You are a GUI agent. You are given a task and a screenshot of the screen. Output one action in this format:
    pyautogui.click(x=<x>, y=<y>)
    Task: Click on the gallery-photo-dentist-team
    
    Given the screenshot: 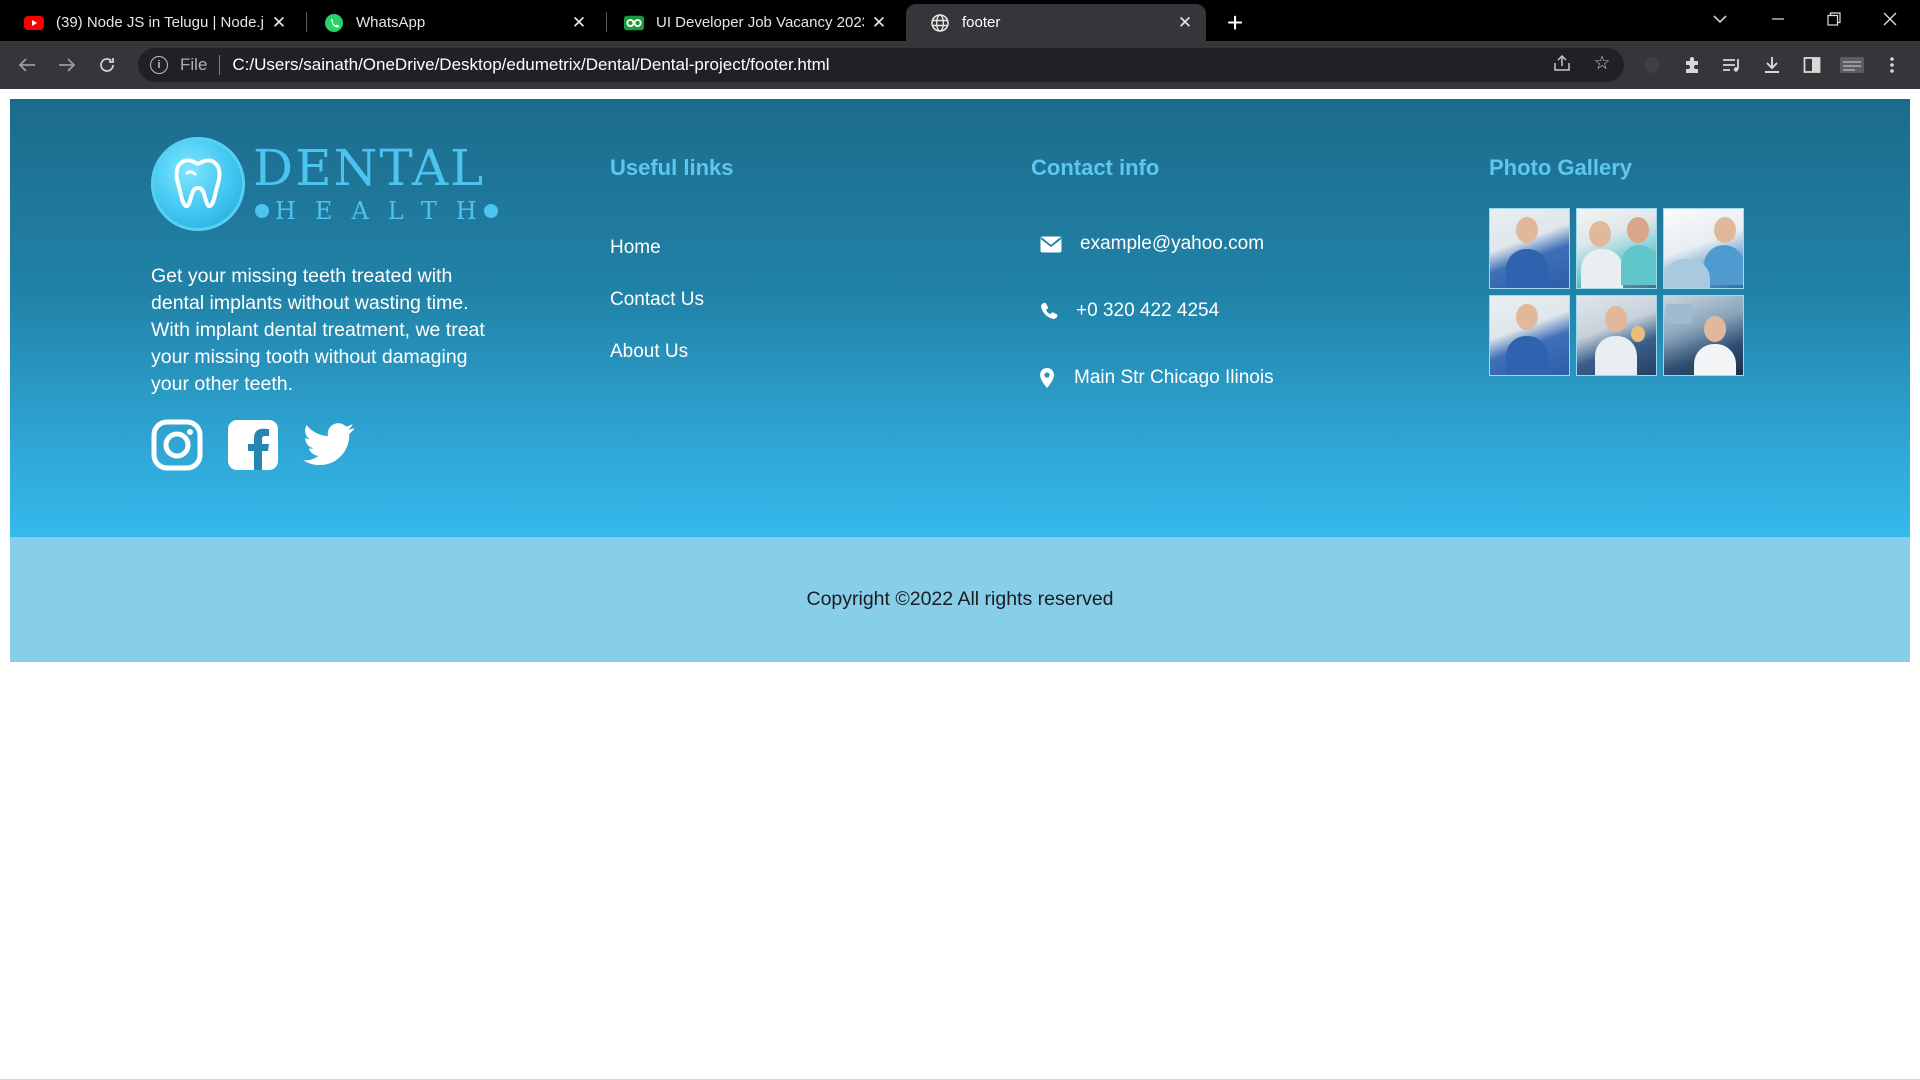 What is the action you would take?
    pyautogui.click(x=1616, y=335)
    